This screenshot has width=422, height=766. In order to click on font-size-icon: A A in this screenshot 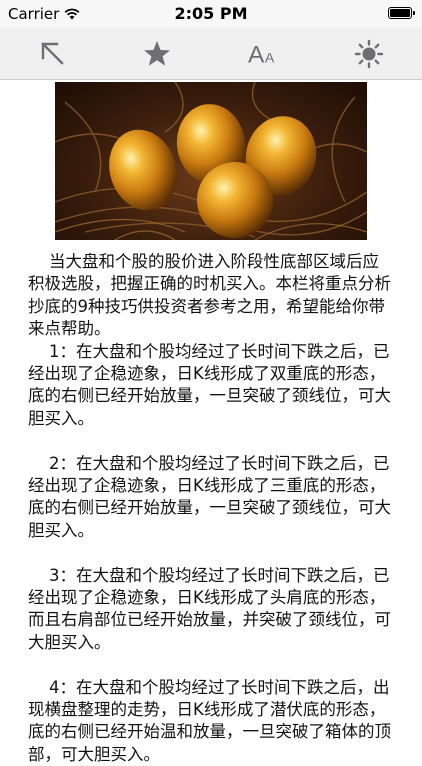, I will do `click(261, 54)`.